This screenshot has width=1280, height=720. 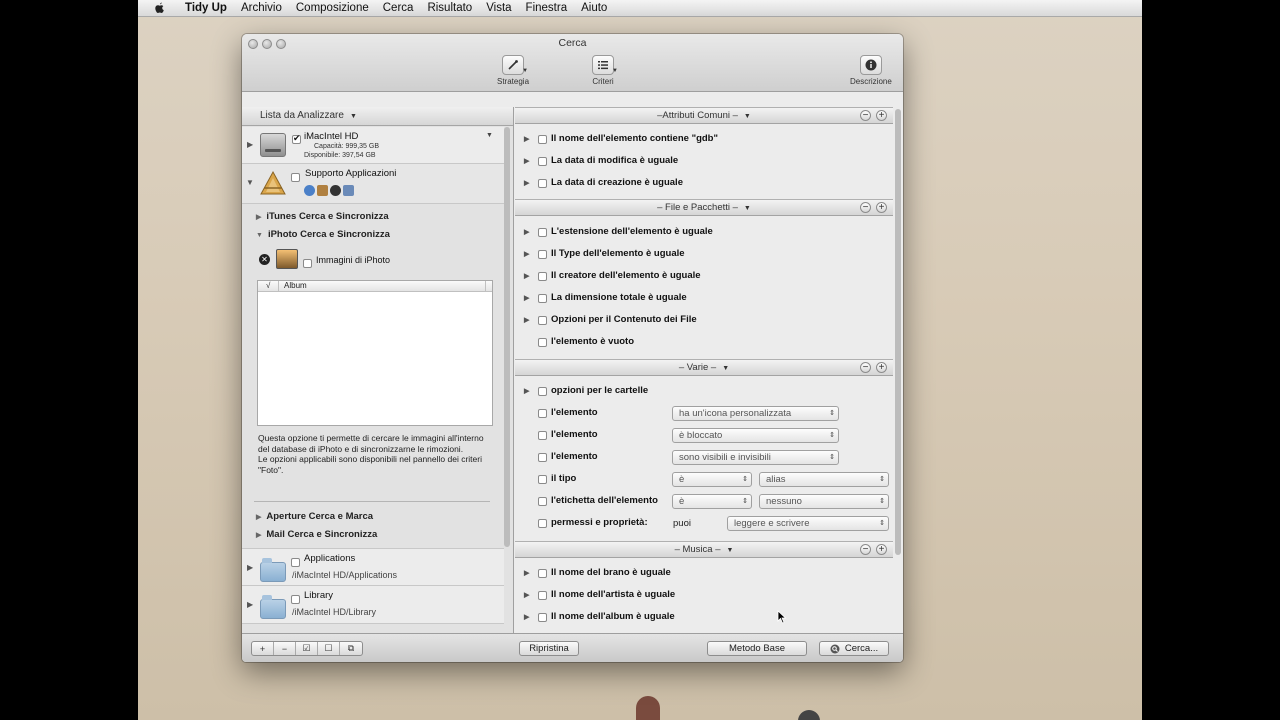 What do you see at coordinates (489, 135) in the screenshot?
I see `chevron-down-icon: ▼` at bounding box center [489, 135].